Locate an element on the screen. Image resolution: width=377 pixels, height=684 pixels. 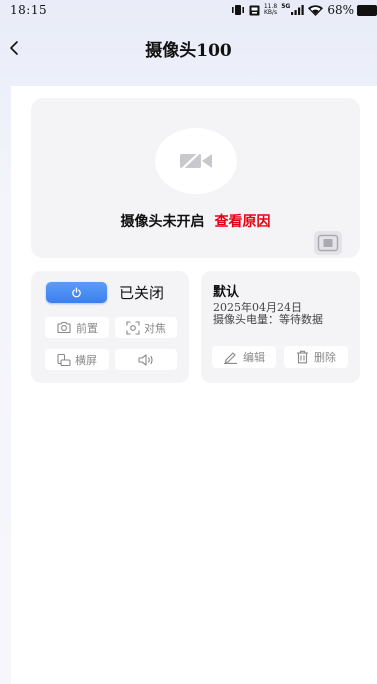
camera-placeholder is located at coordinates (196, 161).